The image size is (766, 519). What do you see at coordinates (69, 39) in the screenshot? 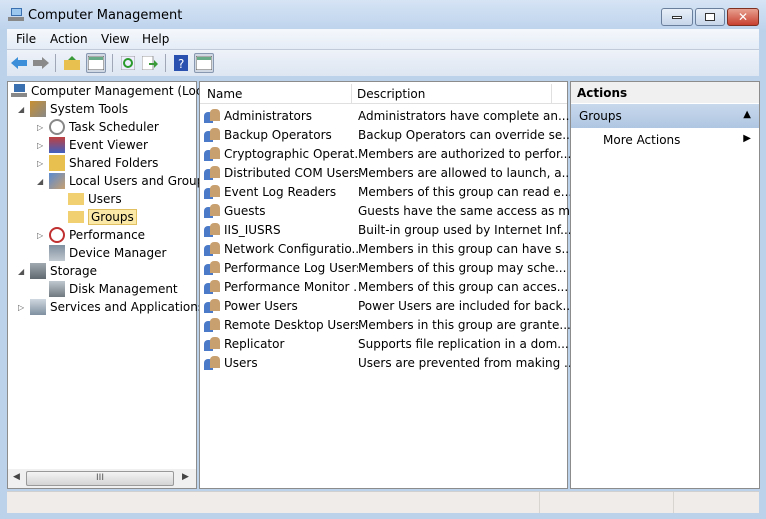
I see `menu-action: Action` at bounding box center [69, 39].